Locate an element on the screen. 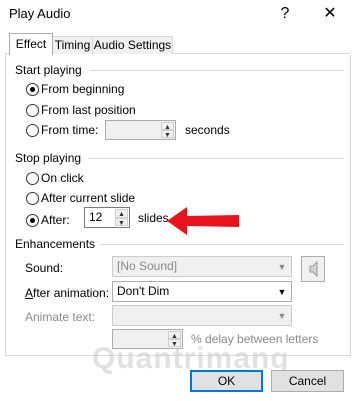  from-time-label: From time: is located at coordinates (70, 130).